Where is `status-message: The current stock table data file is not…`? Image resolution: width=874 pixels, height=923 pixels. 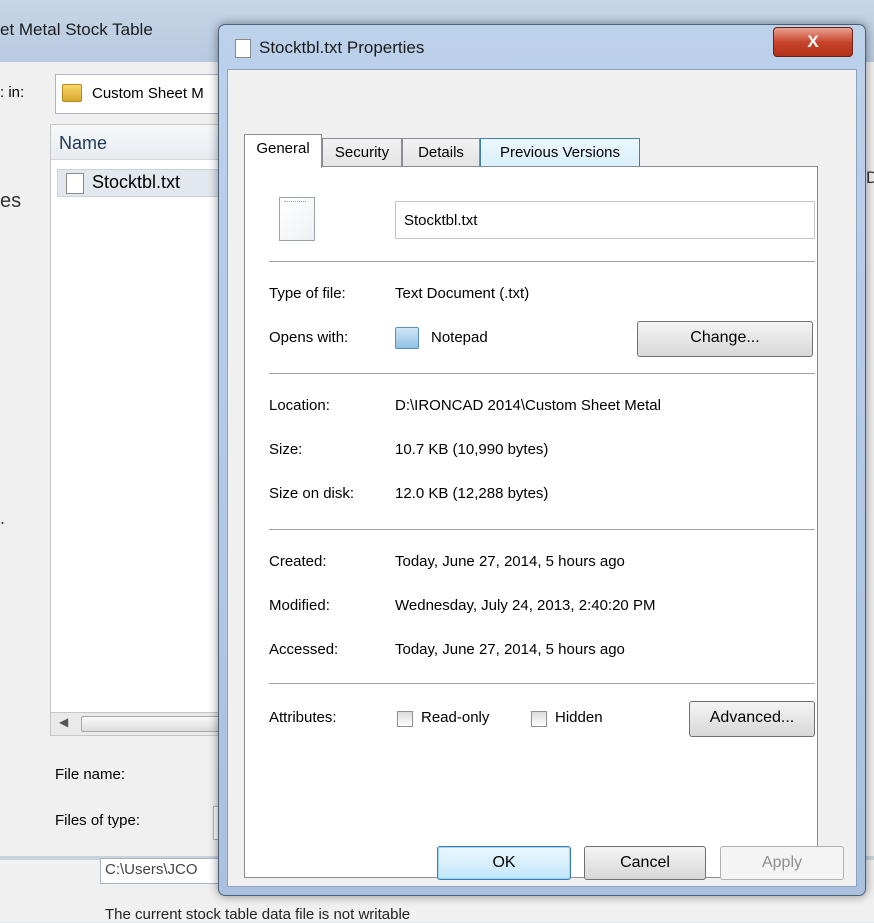
status-message: The current stock table data file is not… is located at coordinates (258, 914).